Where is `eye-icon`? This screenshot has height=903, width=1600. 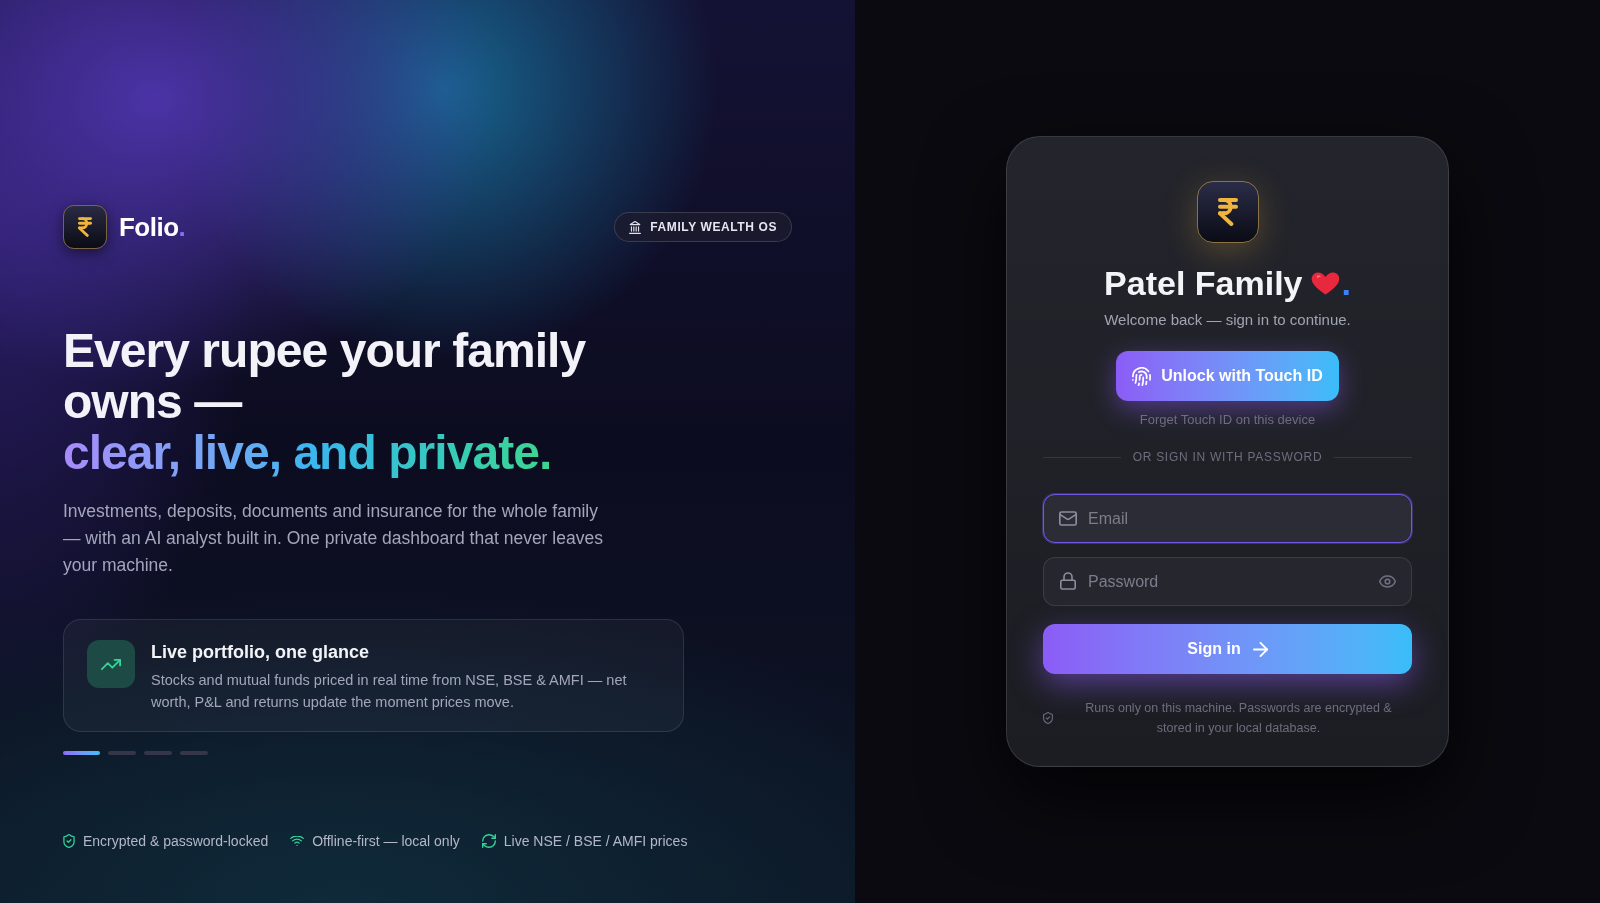 eye-icon is located at coordinates (1387, 581).